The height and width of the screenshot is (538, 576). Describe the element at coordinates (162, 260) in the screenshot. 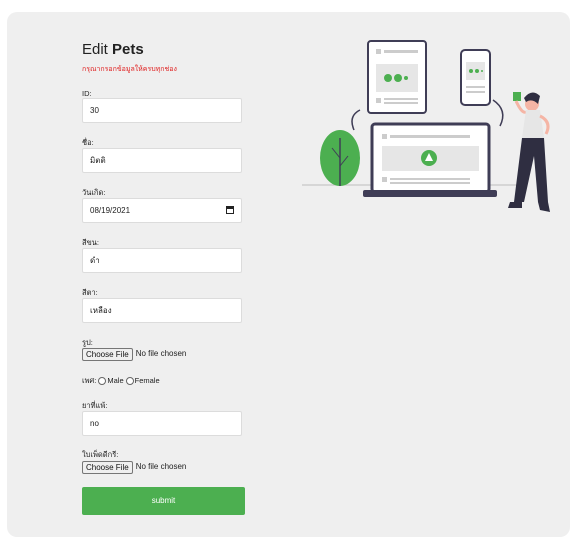

I see `fur-color-field: ดำ` at that location.